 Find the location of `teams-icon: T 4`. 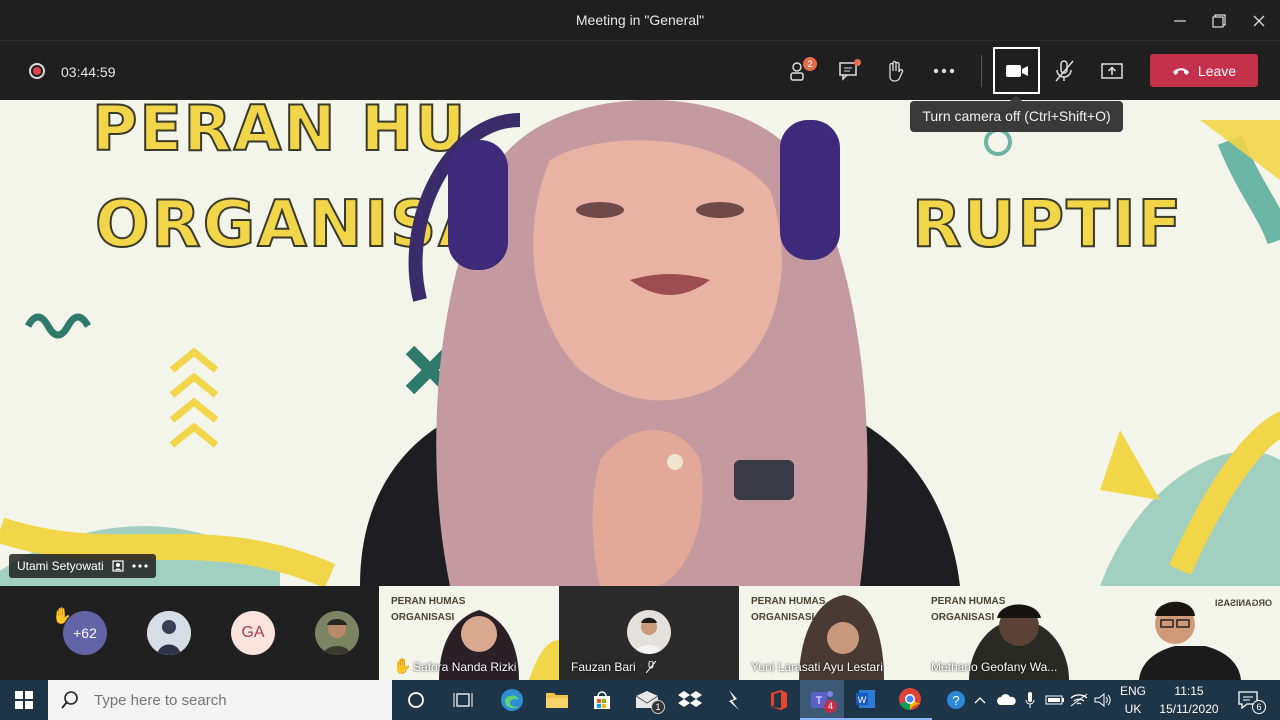

teams-icon: T 4 is located at coordinates (822, 700).